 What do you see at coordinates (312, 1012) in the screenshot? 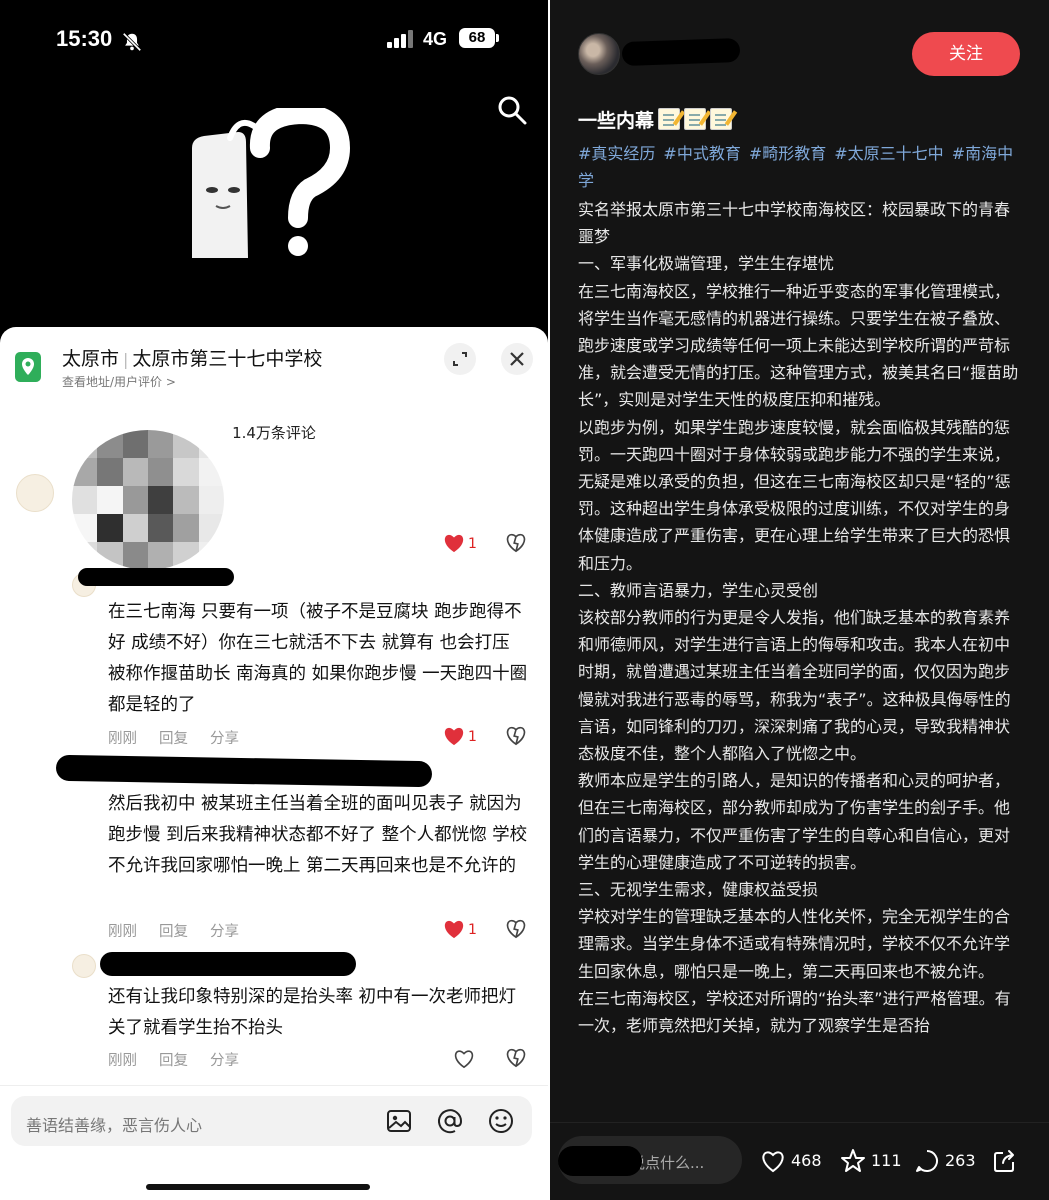
I see `comment-text: 还有让我印象特别深的是抬头率 初中有一次老师把灯关了就看学生抬不抬头` at bounding box center [312, 1012].